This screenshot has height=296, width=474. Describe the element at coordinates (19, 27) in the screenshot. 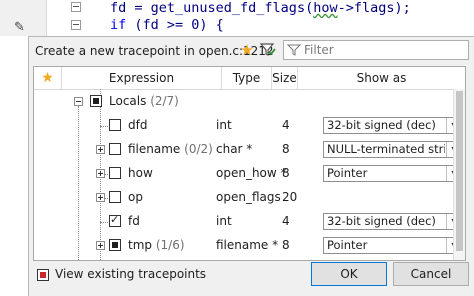

I see `pencil-icon: ✎` at that location.